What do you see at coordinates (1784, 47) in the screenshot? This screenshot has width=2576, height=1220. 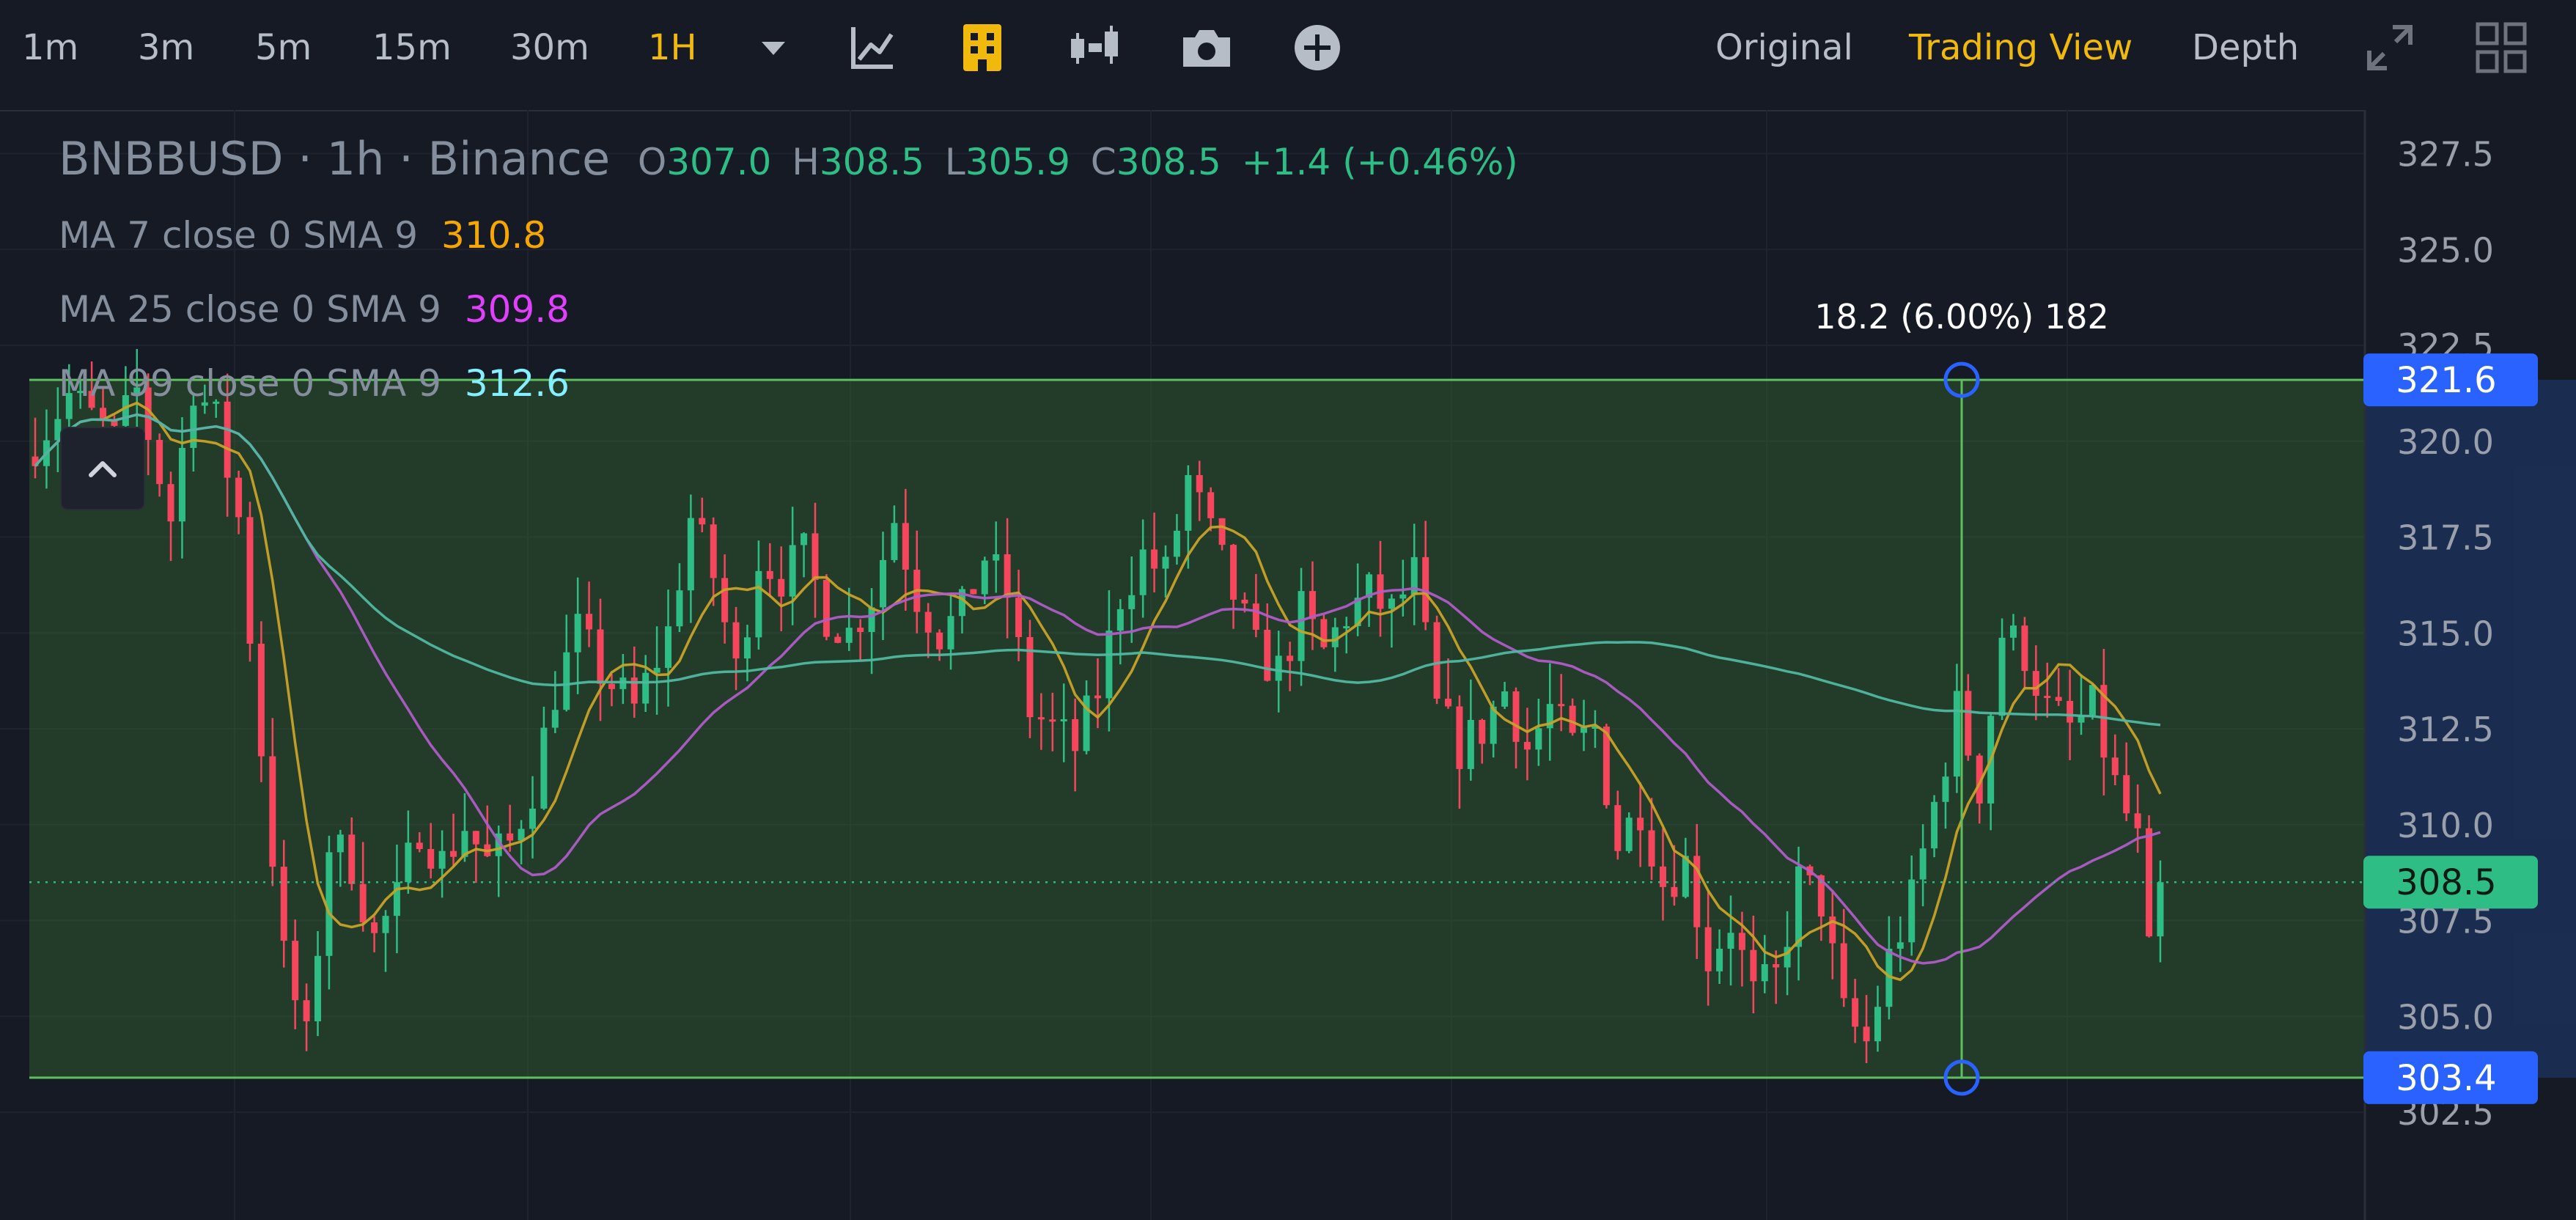 I see `view-original: Original` at bounding box center [1784, 47].